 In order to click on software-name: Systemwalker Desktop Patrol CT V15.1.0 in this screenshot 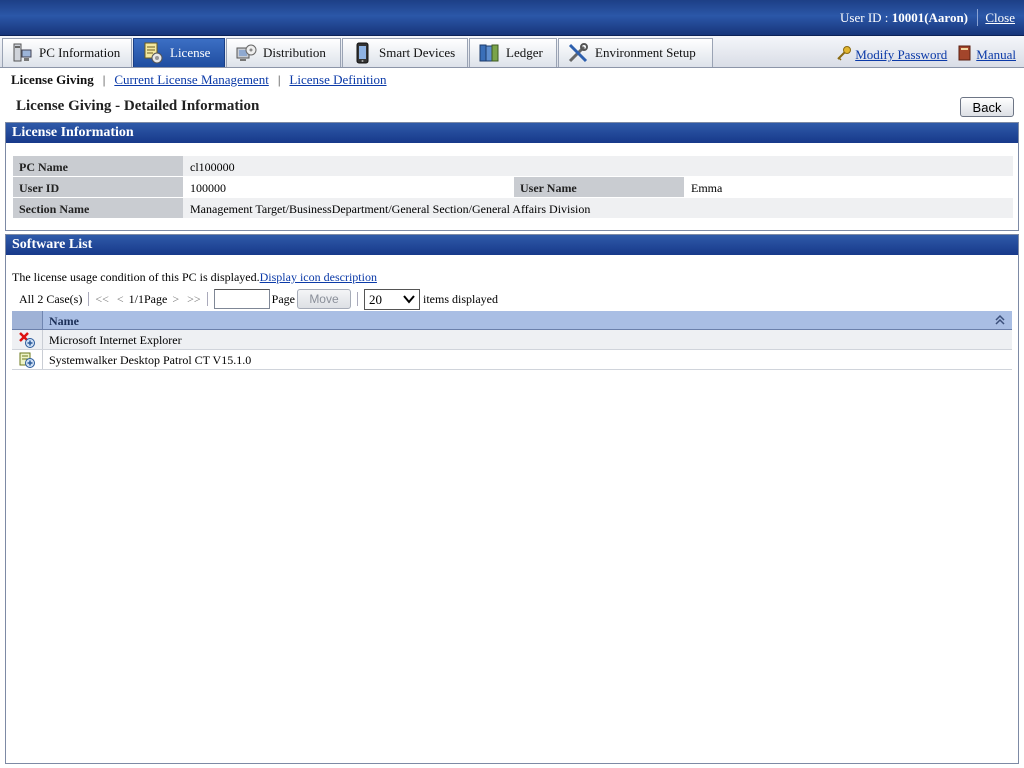, I will do `click(150, 360)`.